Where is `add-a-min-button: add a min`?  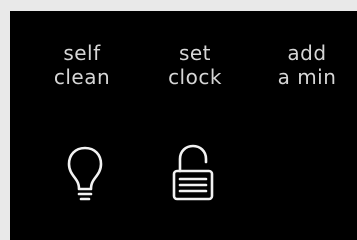
add-a-min-button: add a min is located at coordinates (307, 65).